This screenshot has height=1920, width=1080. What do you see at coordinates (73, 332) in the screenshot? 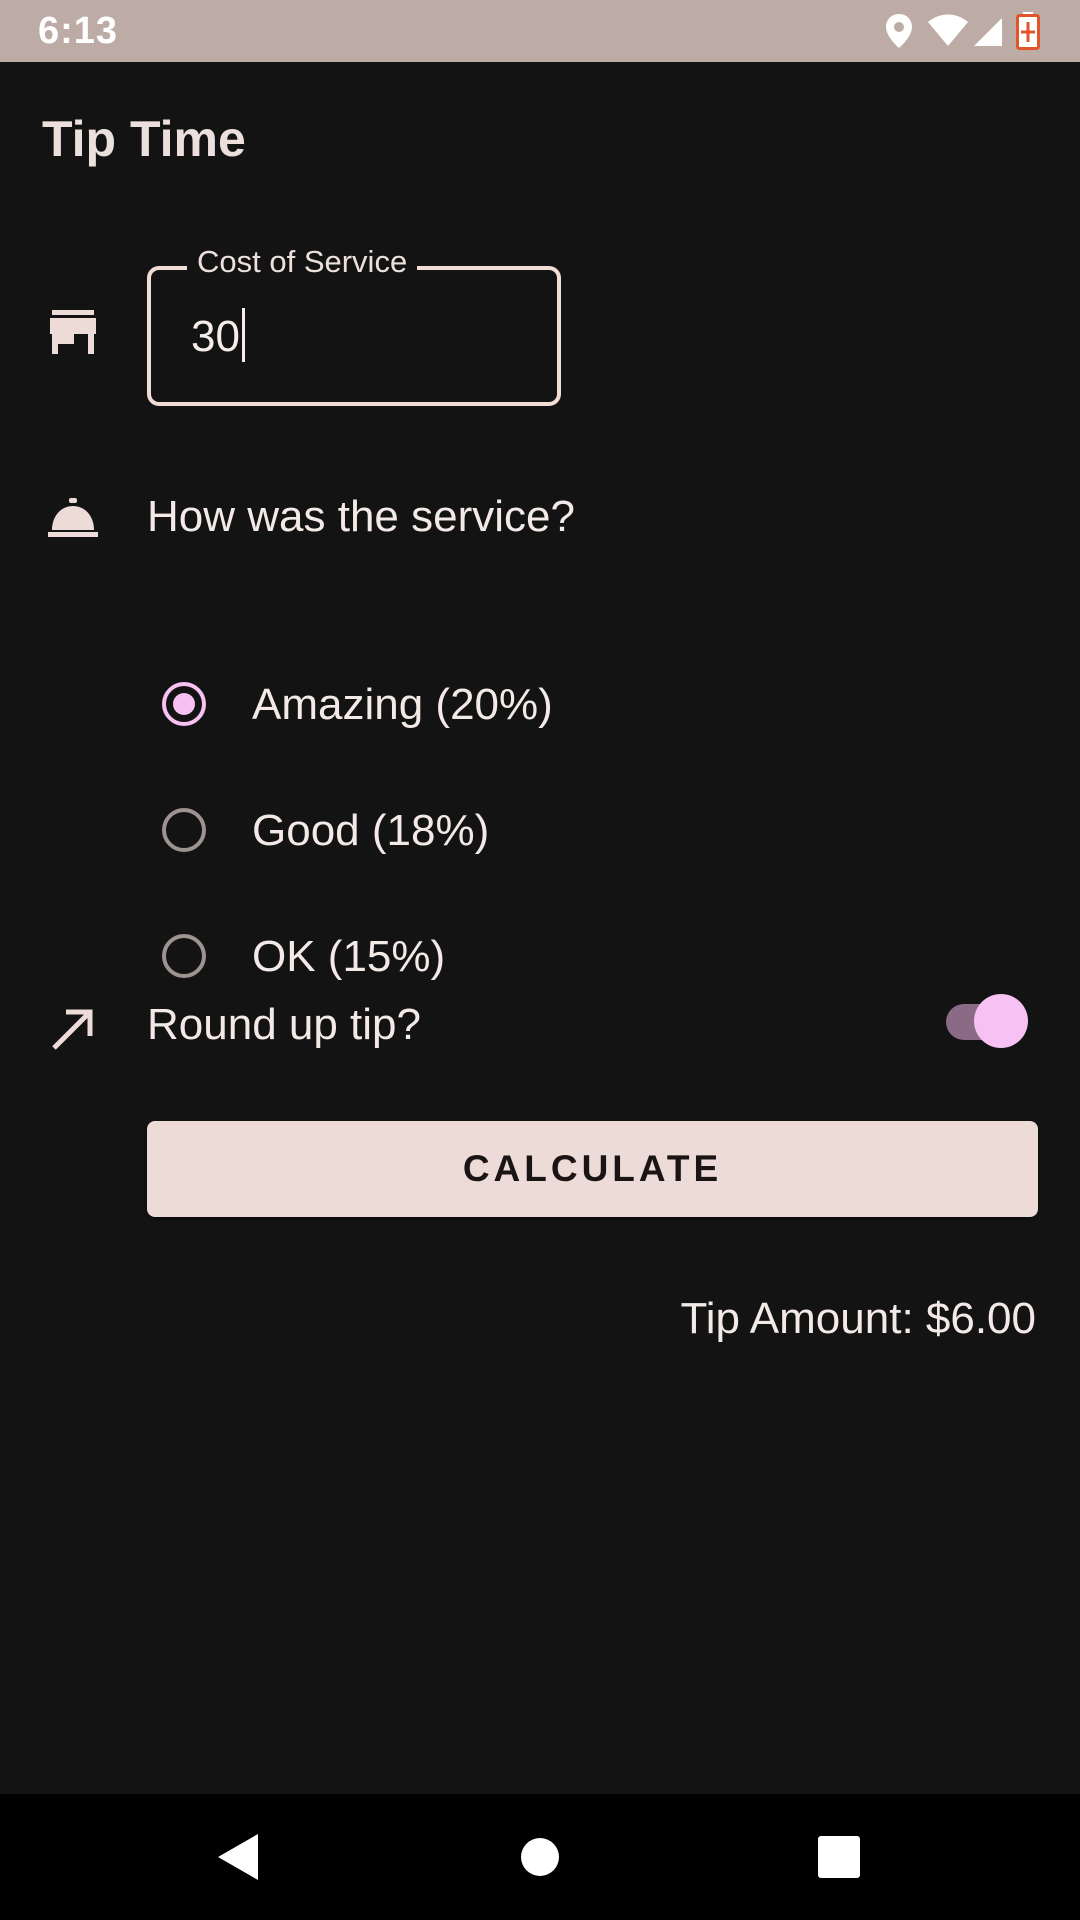
I see `storefront-icon` at bounding box center [73, 332].